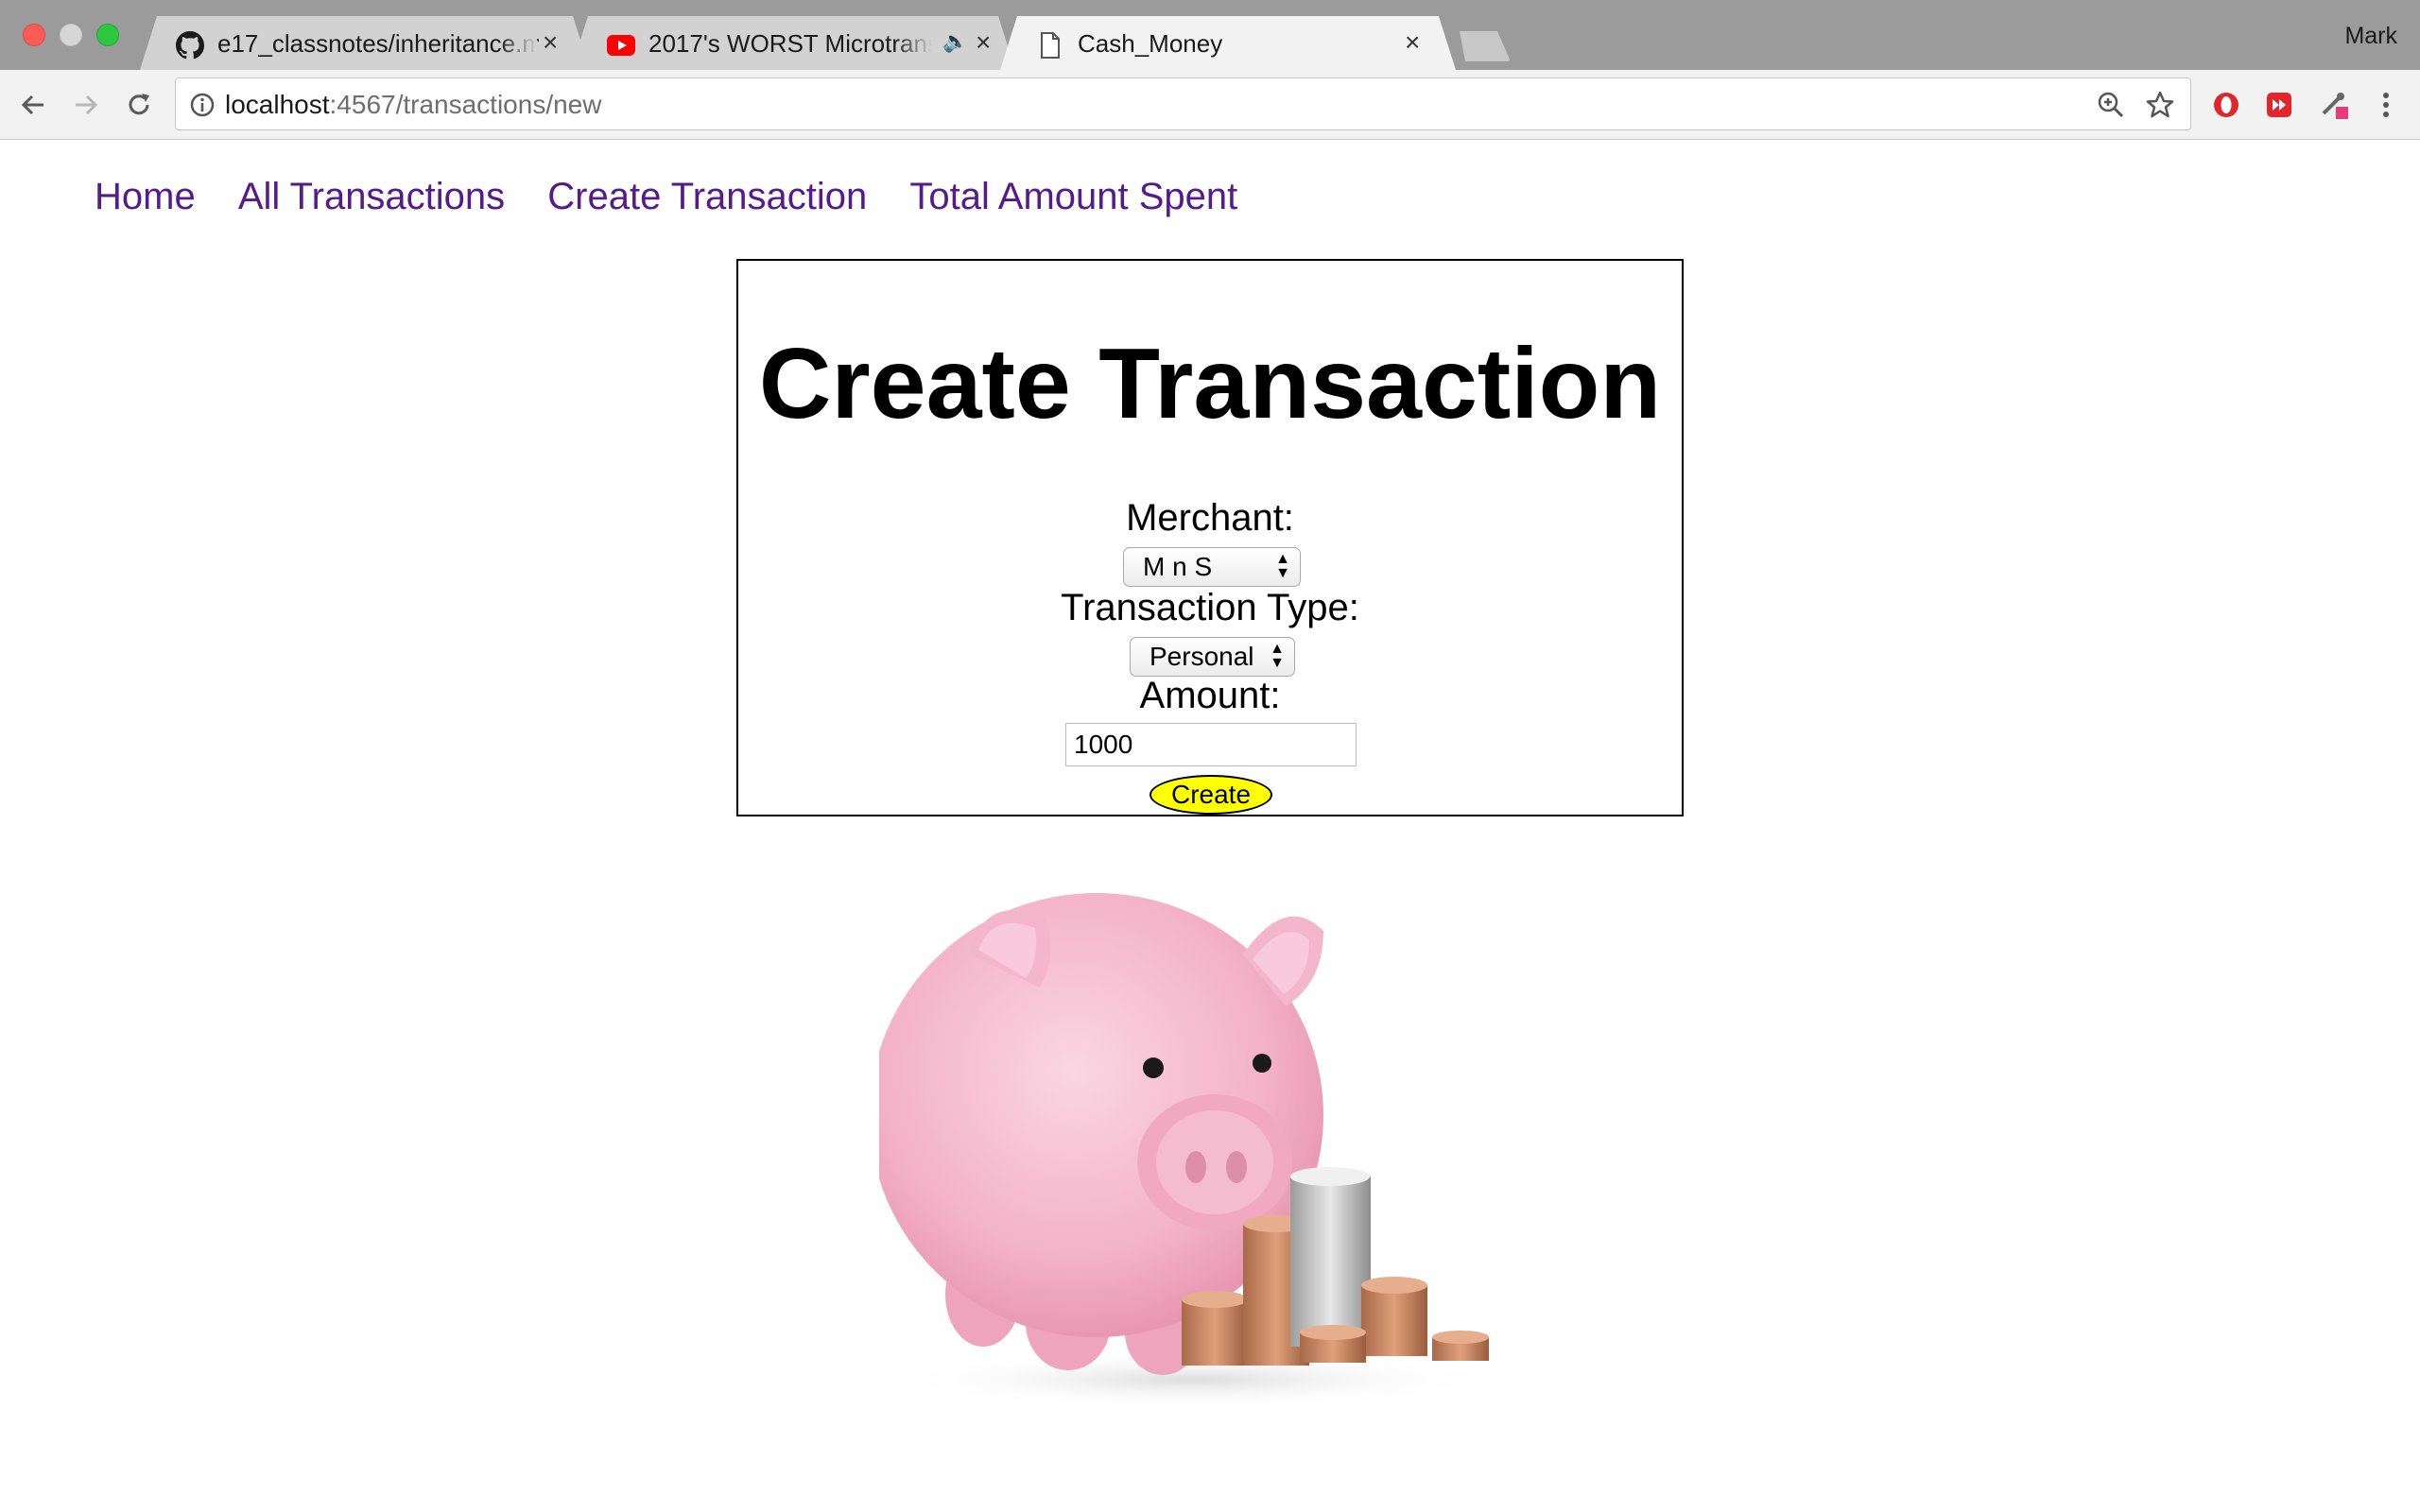 The width and height of the screenshot is (2420, 1512). I want to click on merchant-selected-value: M n S, so click(1178, 566).